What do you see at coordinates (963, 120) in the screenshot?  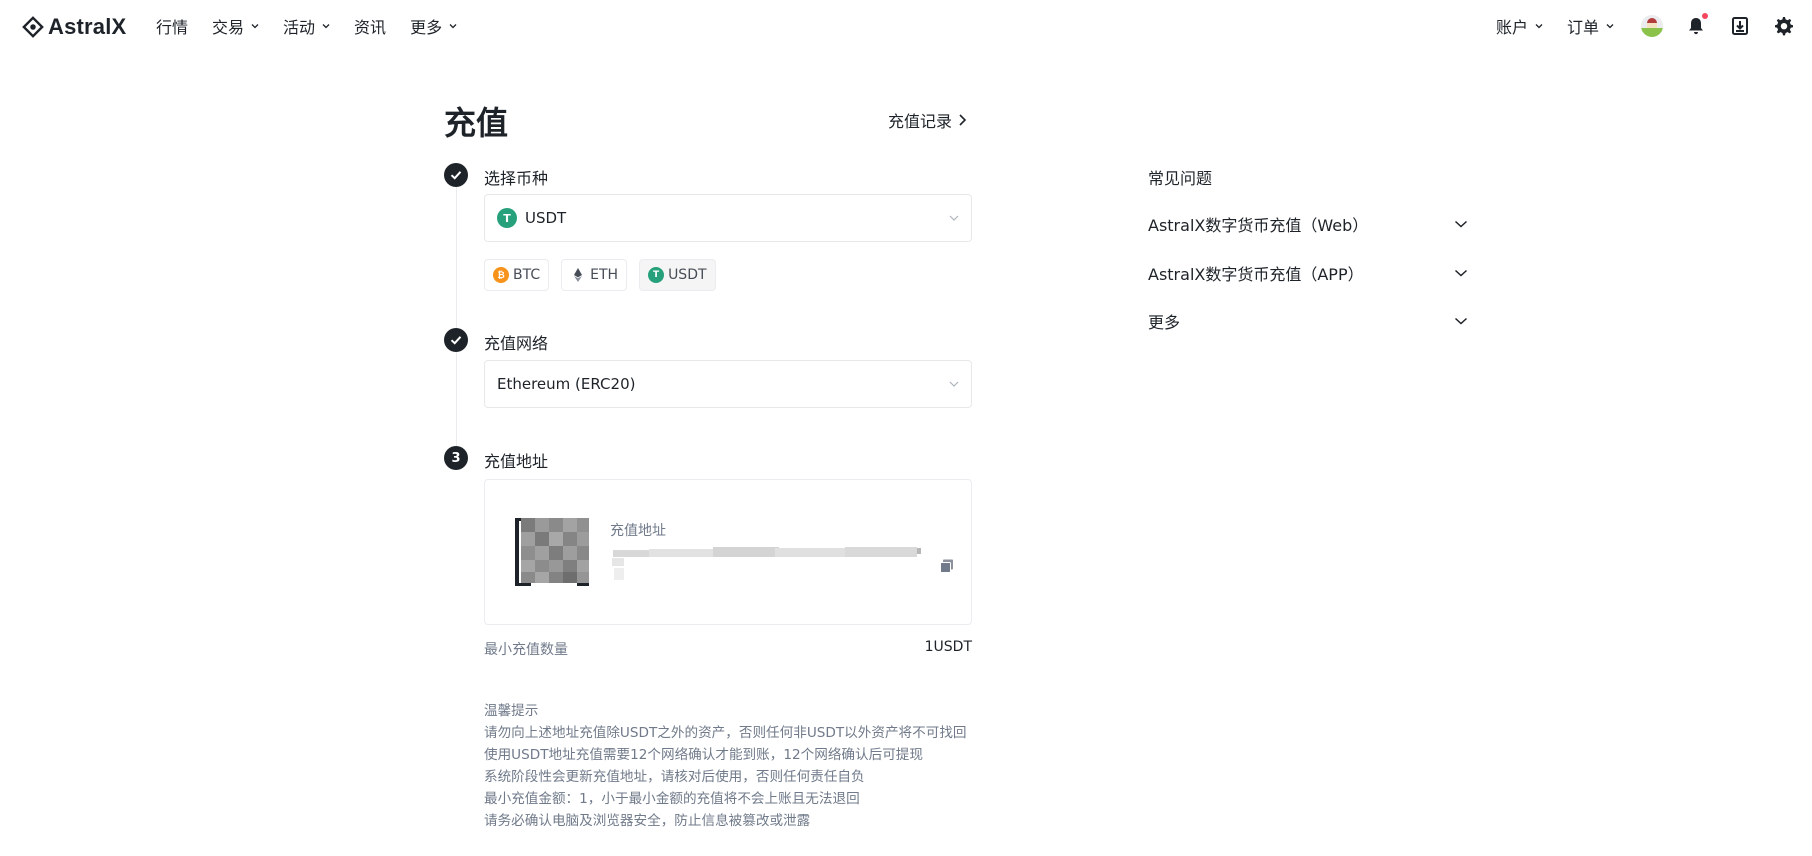 I see `chevron-right-icon` at bounding box center [963, 120].